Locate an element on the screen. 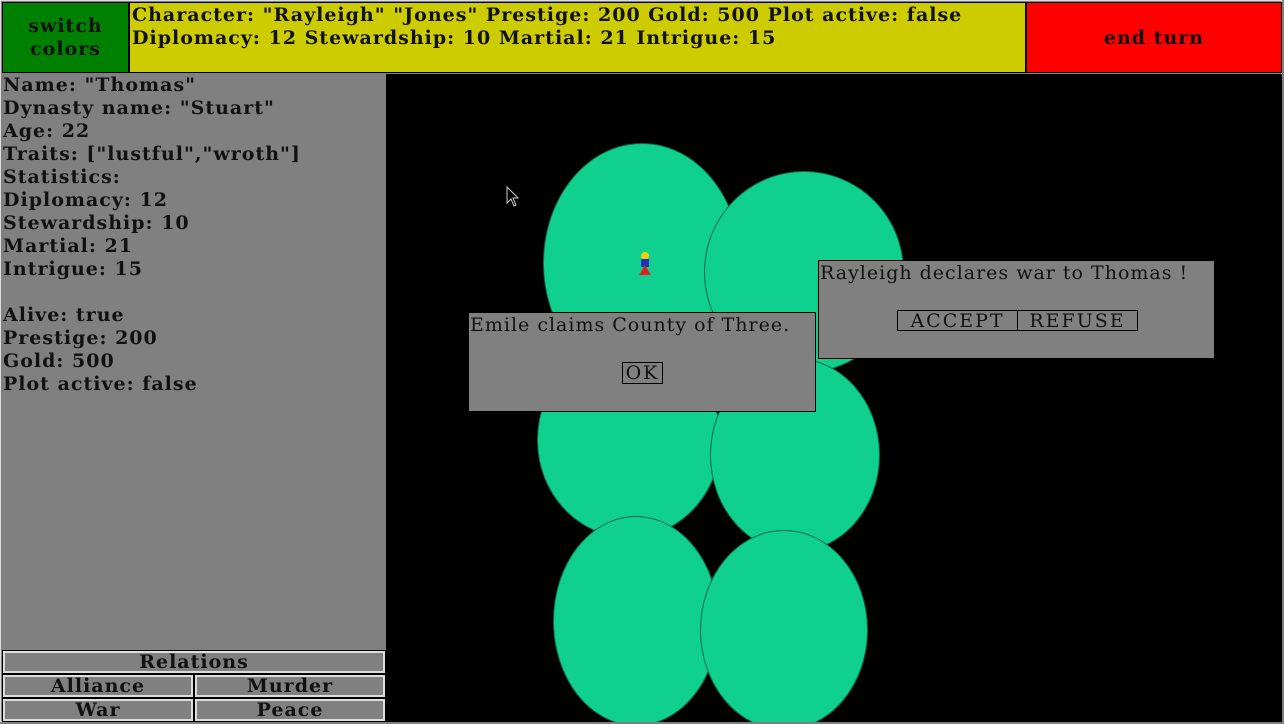 The width and height of the screenshot is (1284, 724). murder-label: Murder is located at coordinates (290, 686).